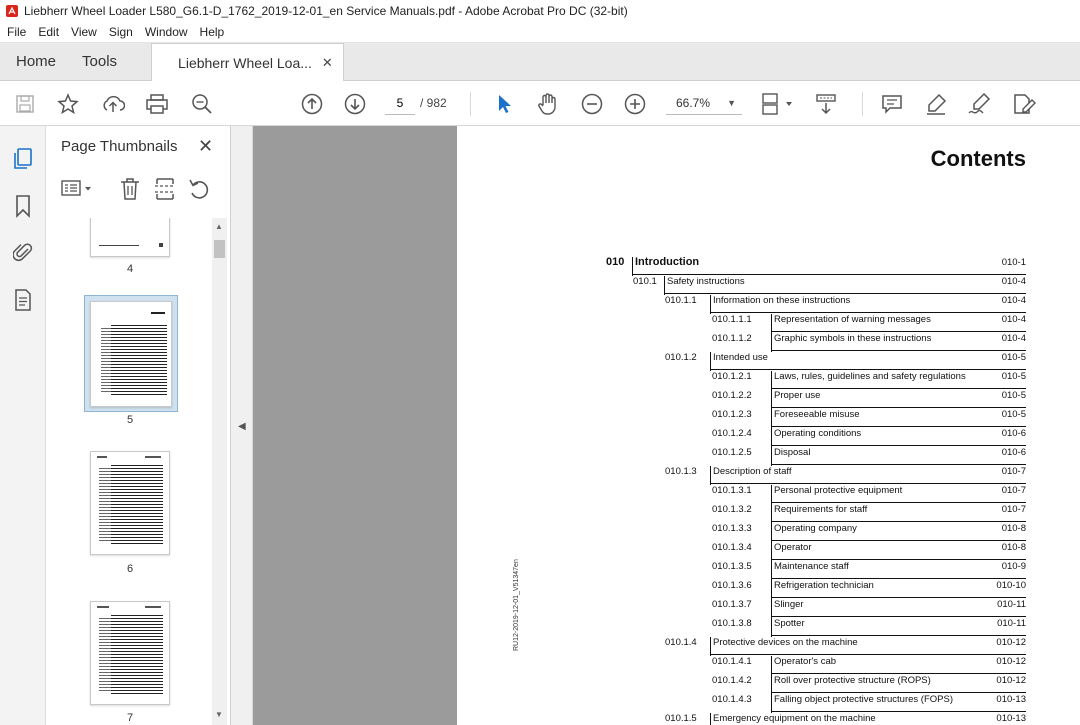 The height and width of the screenshot is (725, 1080). I want to click on toc-page-number: 010-9, so click(1013, 566).